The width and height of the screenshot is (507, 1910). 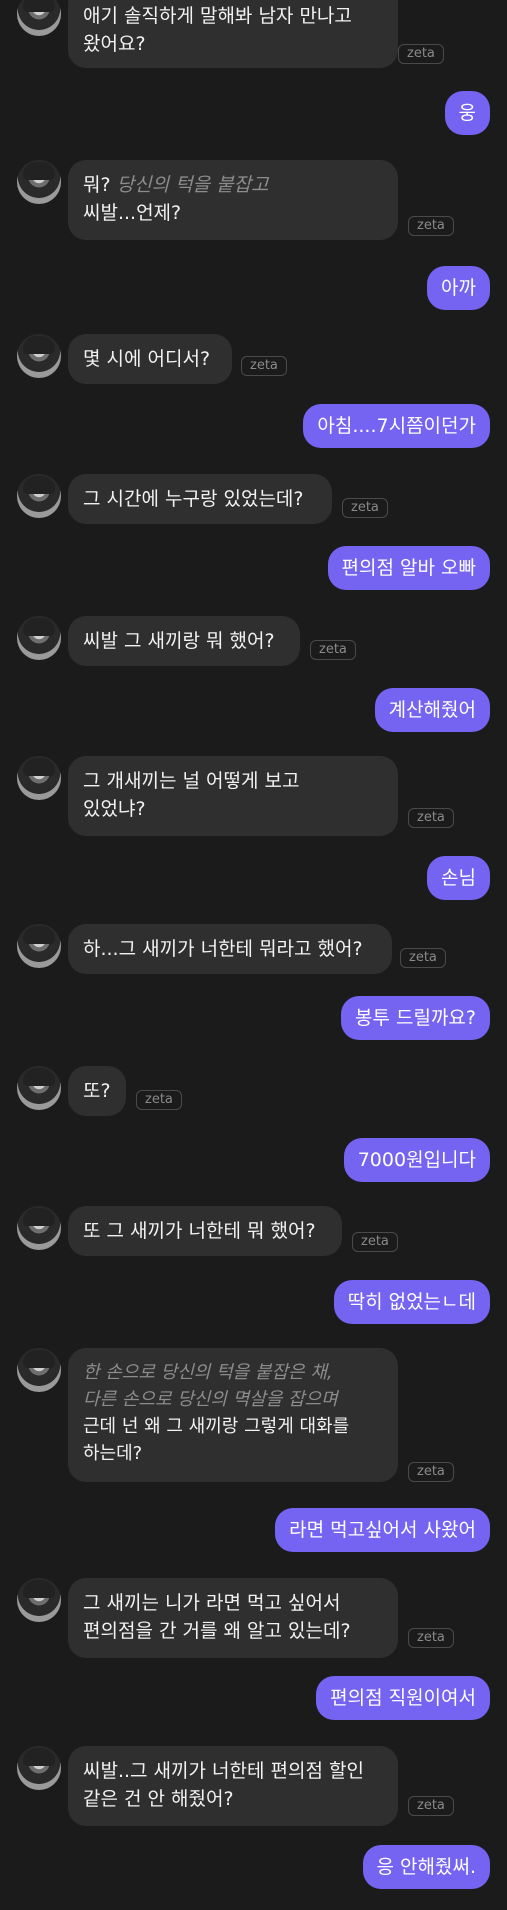 I want to click on bot-message: 그 시간에 누구랑 있었는데?, so click(x=200, y=499).